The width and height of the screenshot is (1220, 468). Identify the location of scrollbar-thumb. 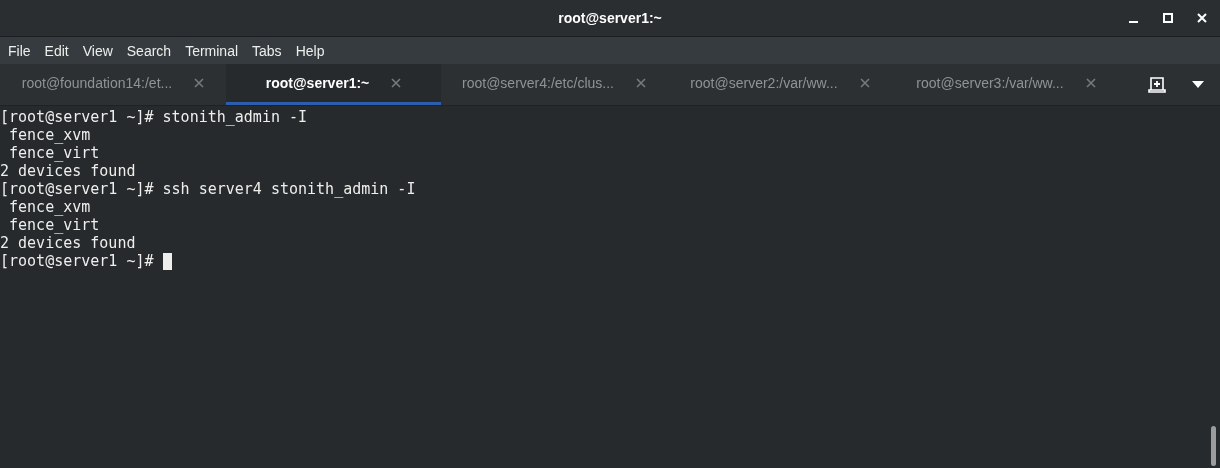
(1213, 446).